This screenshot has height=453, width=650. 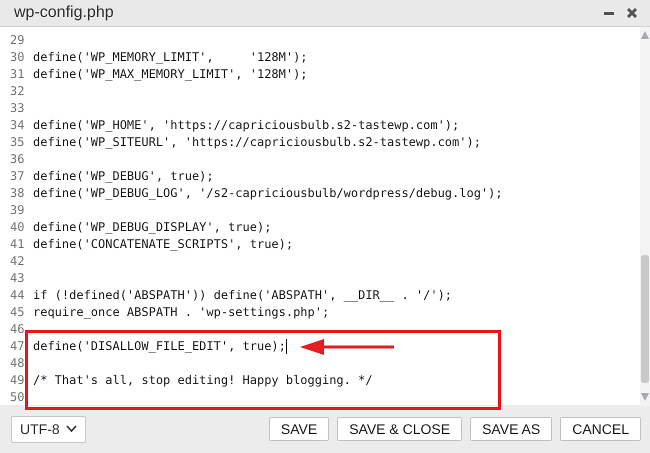 What do you see at coordinates (18, 142) in the screenshot?
I see `line-number: 35` at bounding box center [18, 142].